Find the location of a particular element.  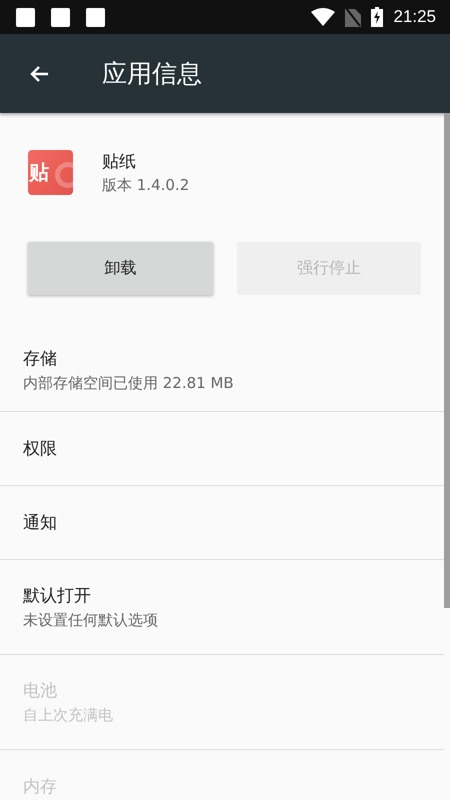

setting-title: 存储 is located at coordinates (40, 359).